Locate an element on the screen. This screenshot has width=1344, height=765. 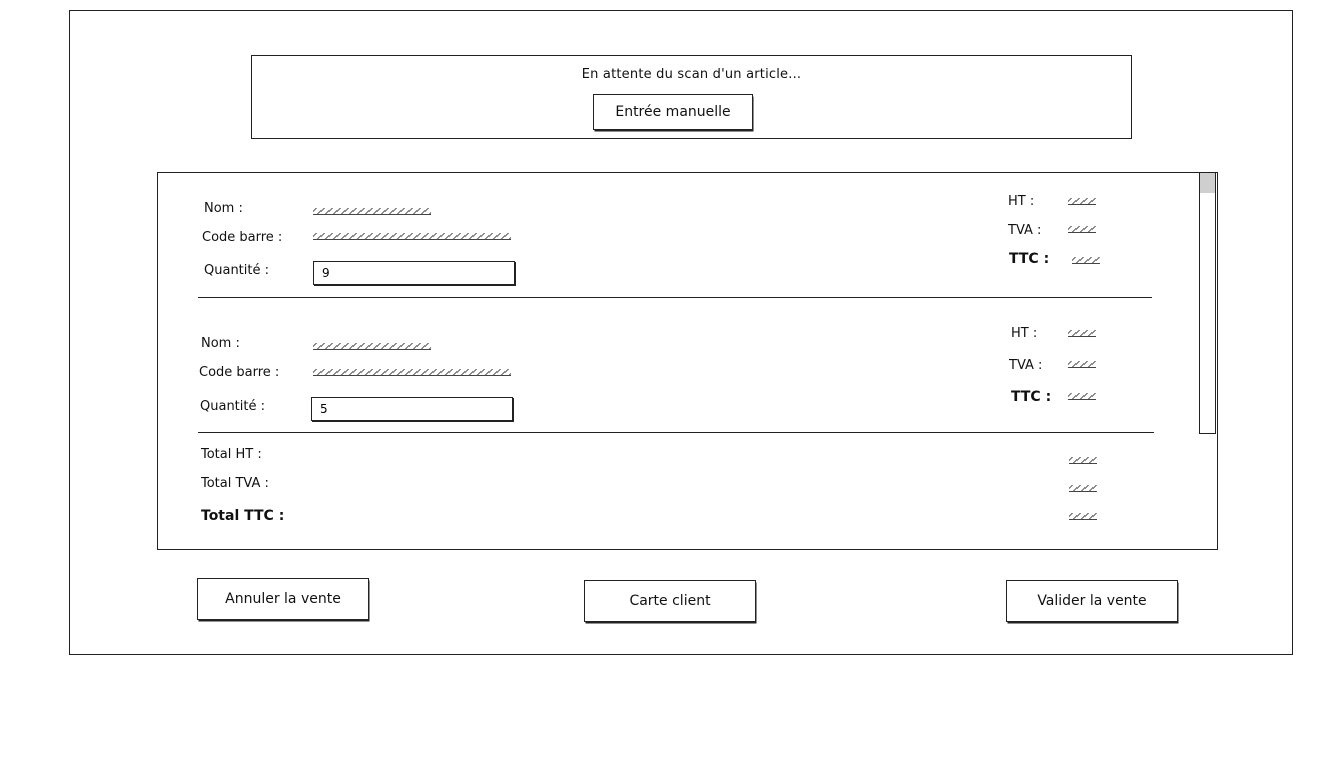
total-ht-value is located at coordinates (1083, 460).